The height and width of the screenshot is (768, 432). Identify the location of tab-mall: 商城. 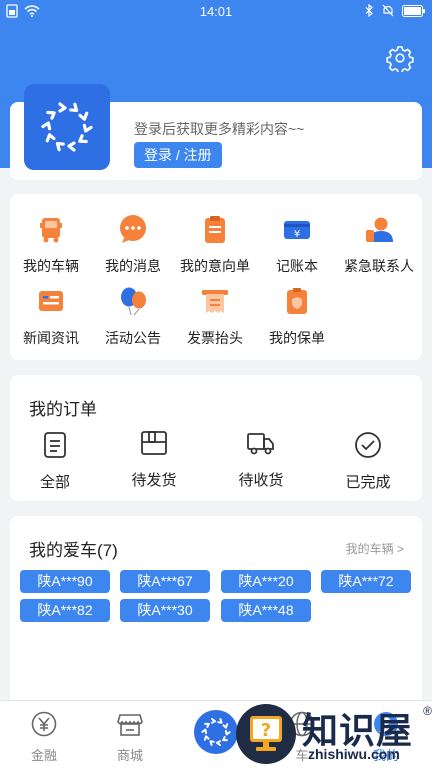
(130, 736).